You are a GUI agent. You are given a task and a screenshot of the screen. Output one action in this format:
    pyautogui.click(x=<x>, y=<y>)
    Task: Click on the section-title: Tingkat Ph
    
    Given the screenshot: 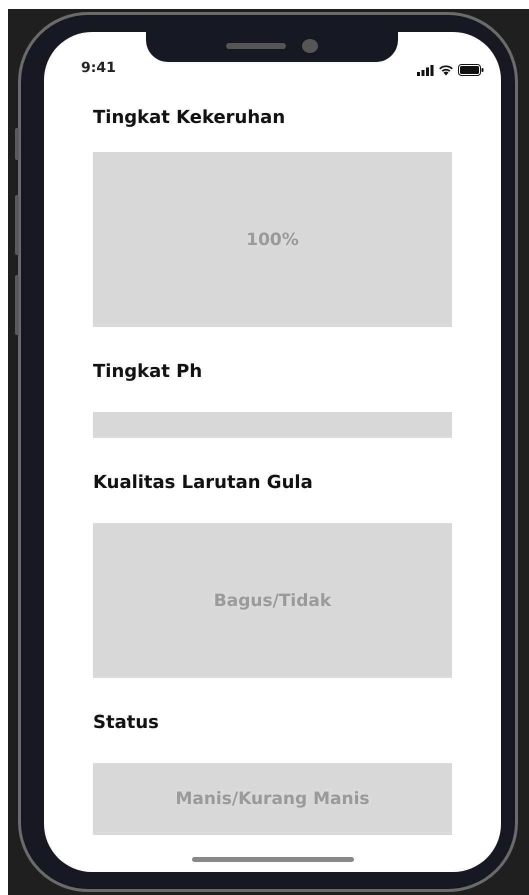 What is the action you would take?
    pyautogui.click(x=148, y=372)
    